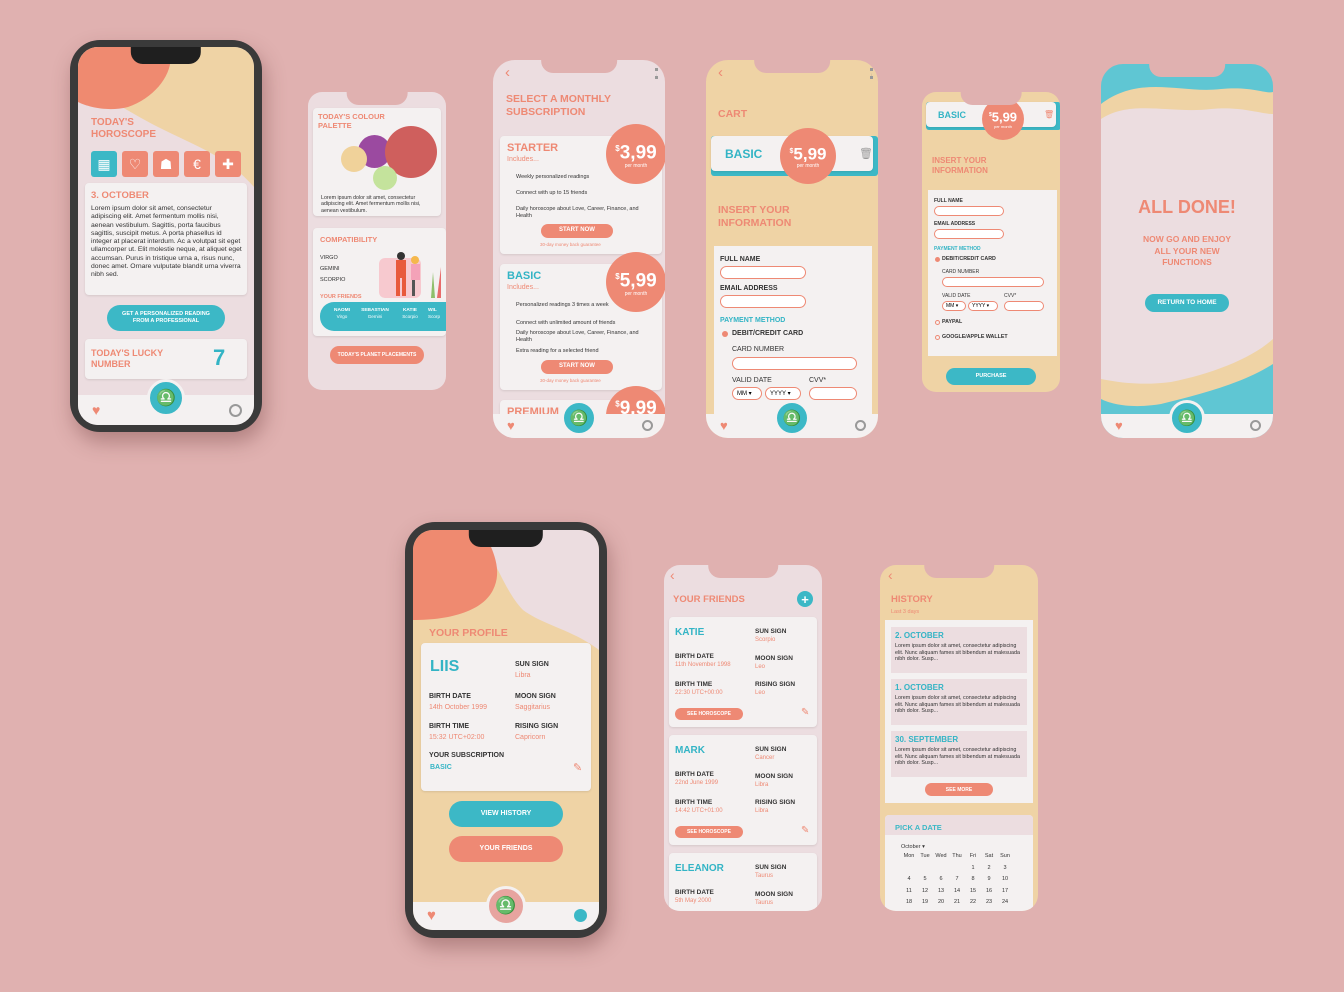  I want to click on calendar-day: 16, so click(989, 891).